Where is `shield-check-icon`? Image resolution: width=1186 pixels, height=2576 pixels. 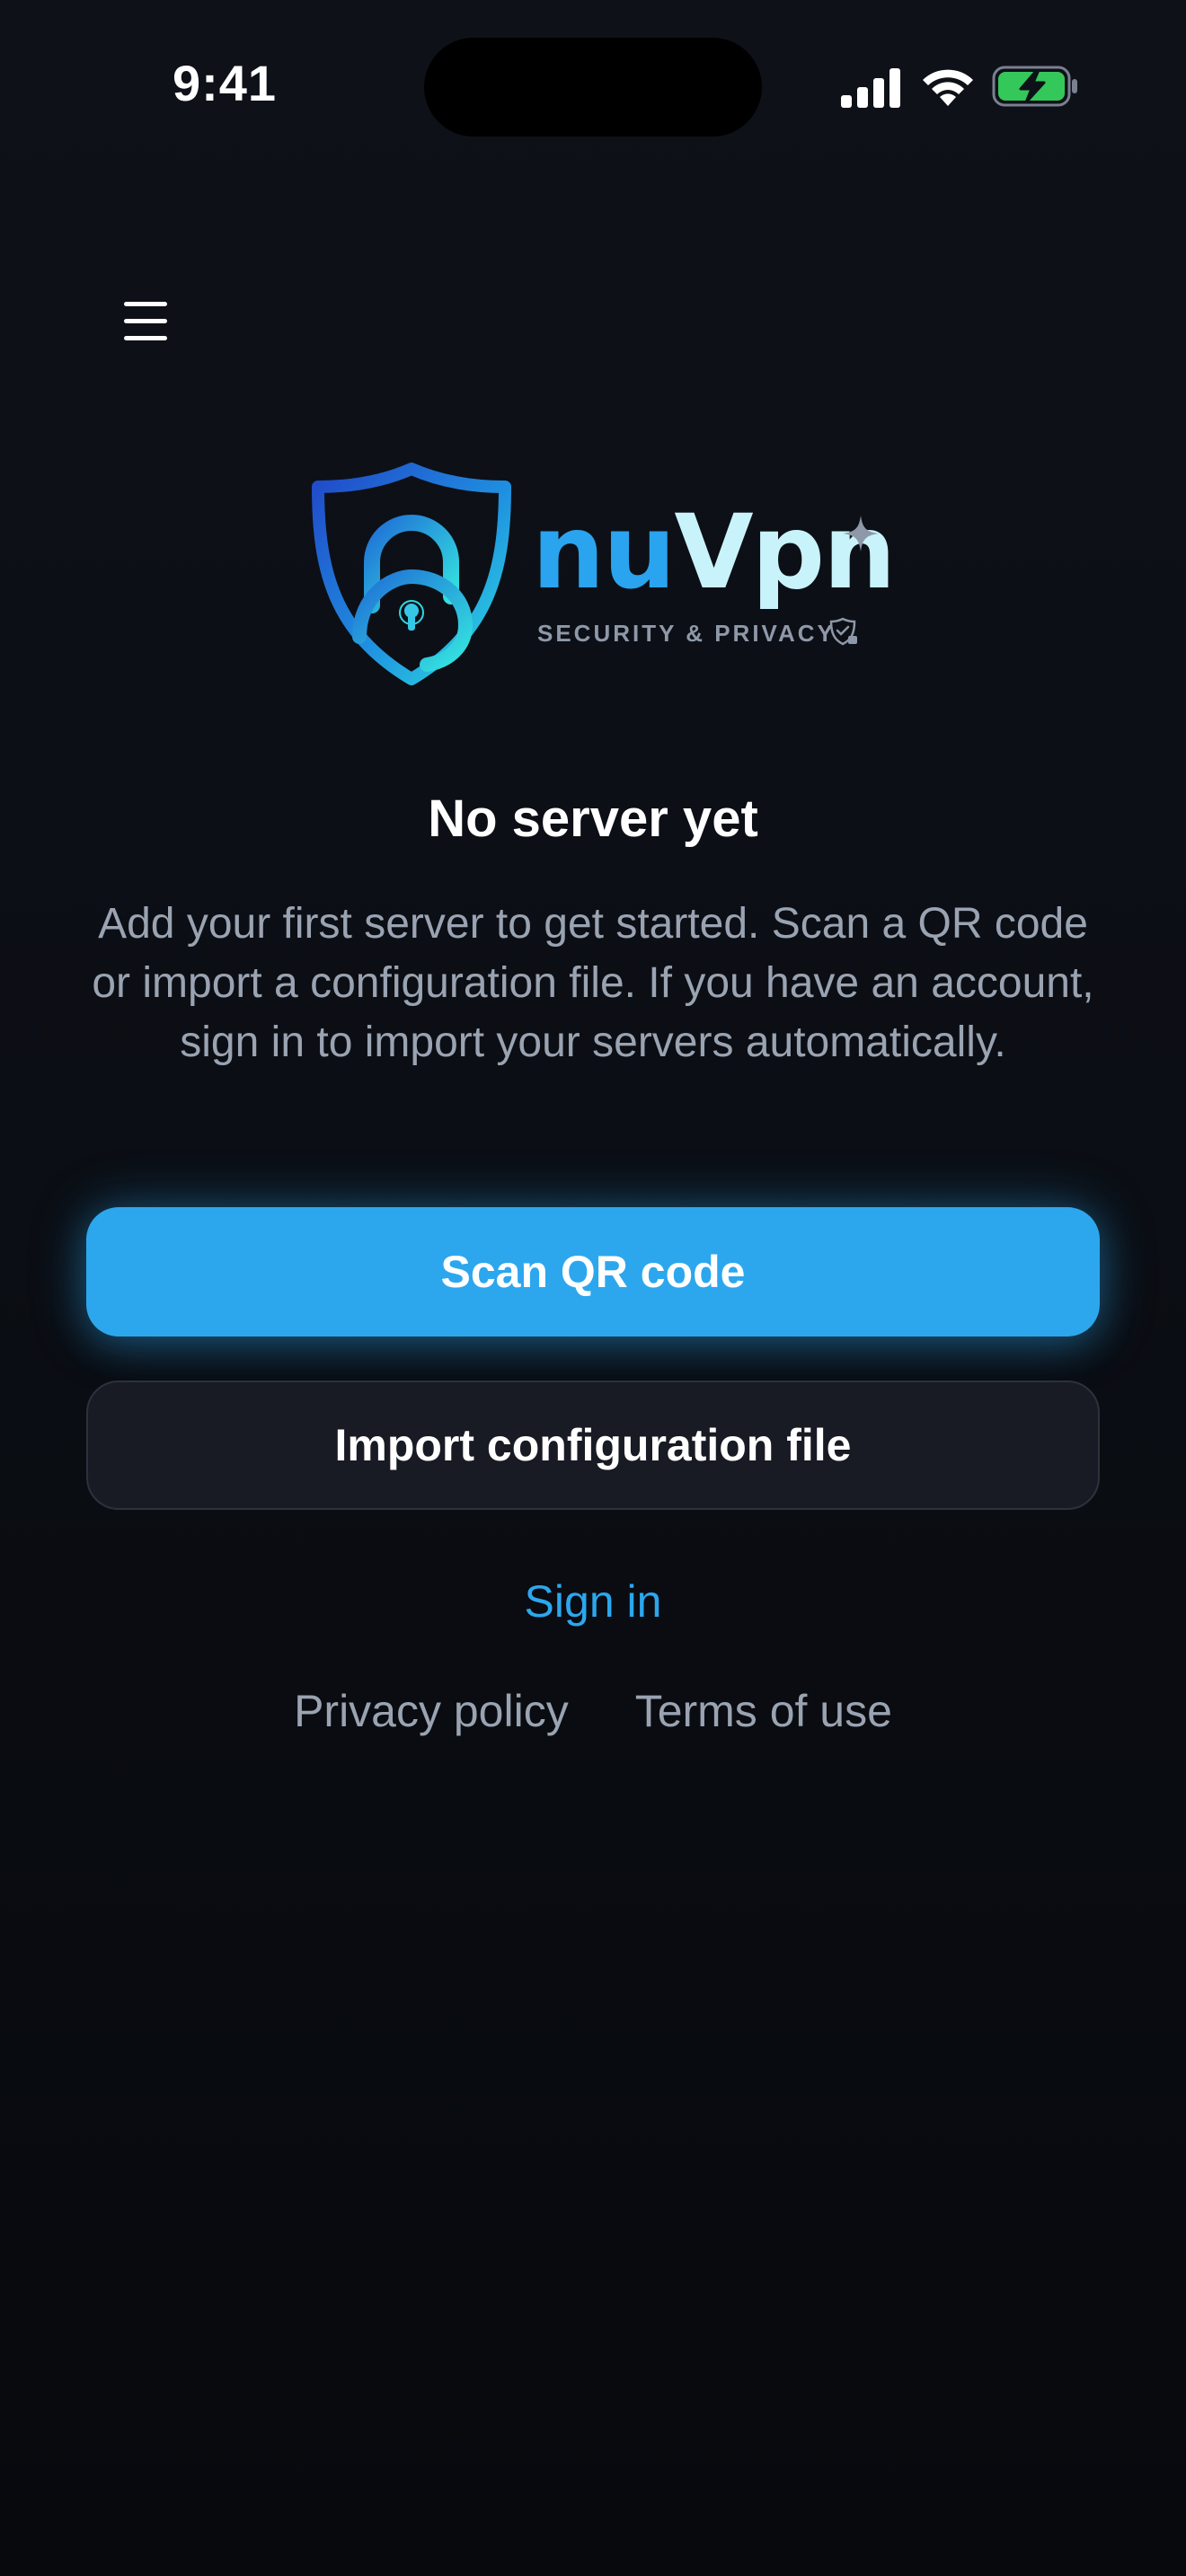
shield-check-icon is located at coordinates (843, 631).